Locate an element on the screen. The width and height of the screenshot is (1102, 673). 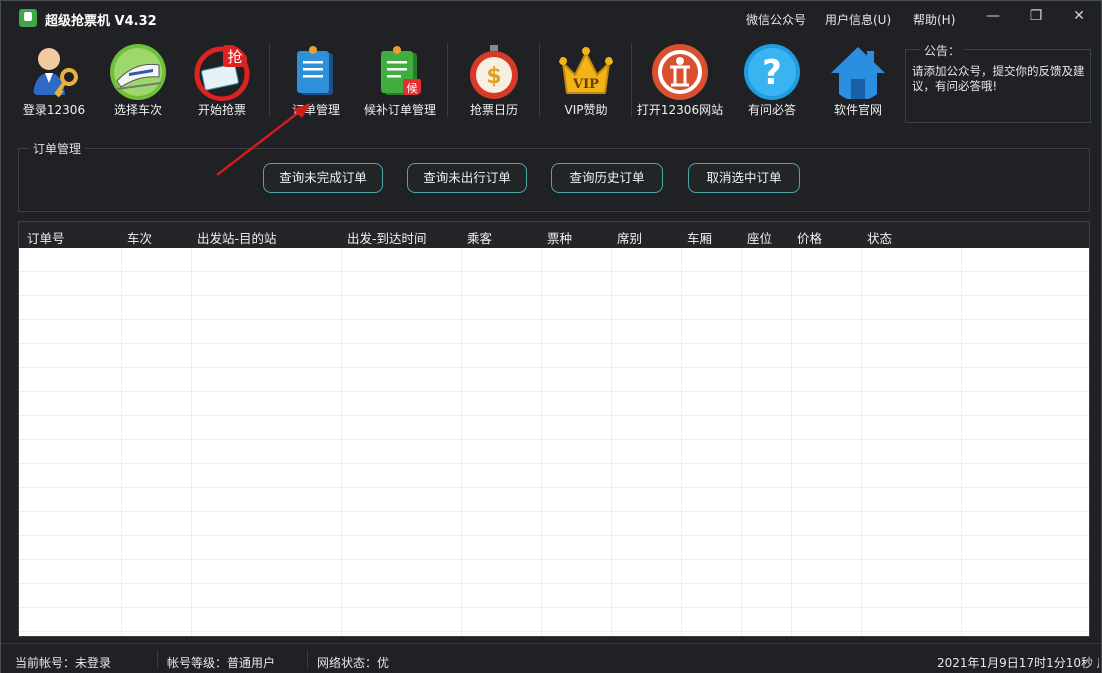
title-bar: 超级抢票机 V4.32 微信公众号 用户信息(U) 帮助(H) — ❐ ✕ is located at coordinates (551, 18).